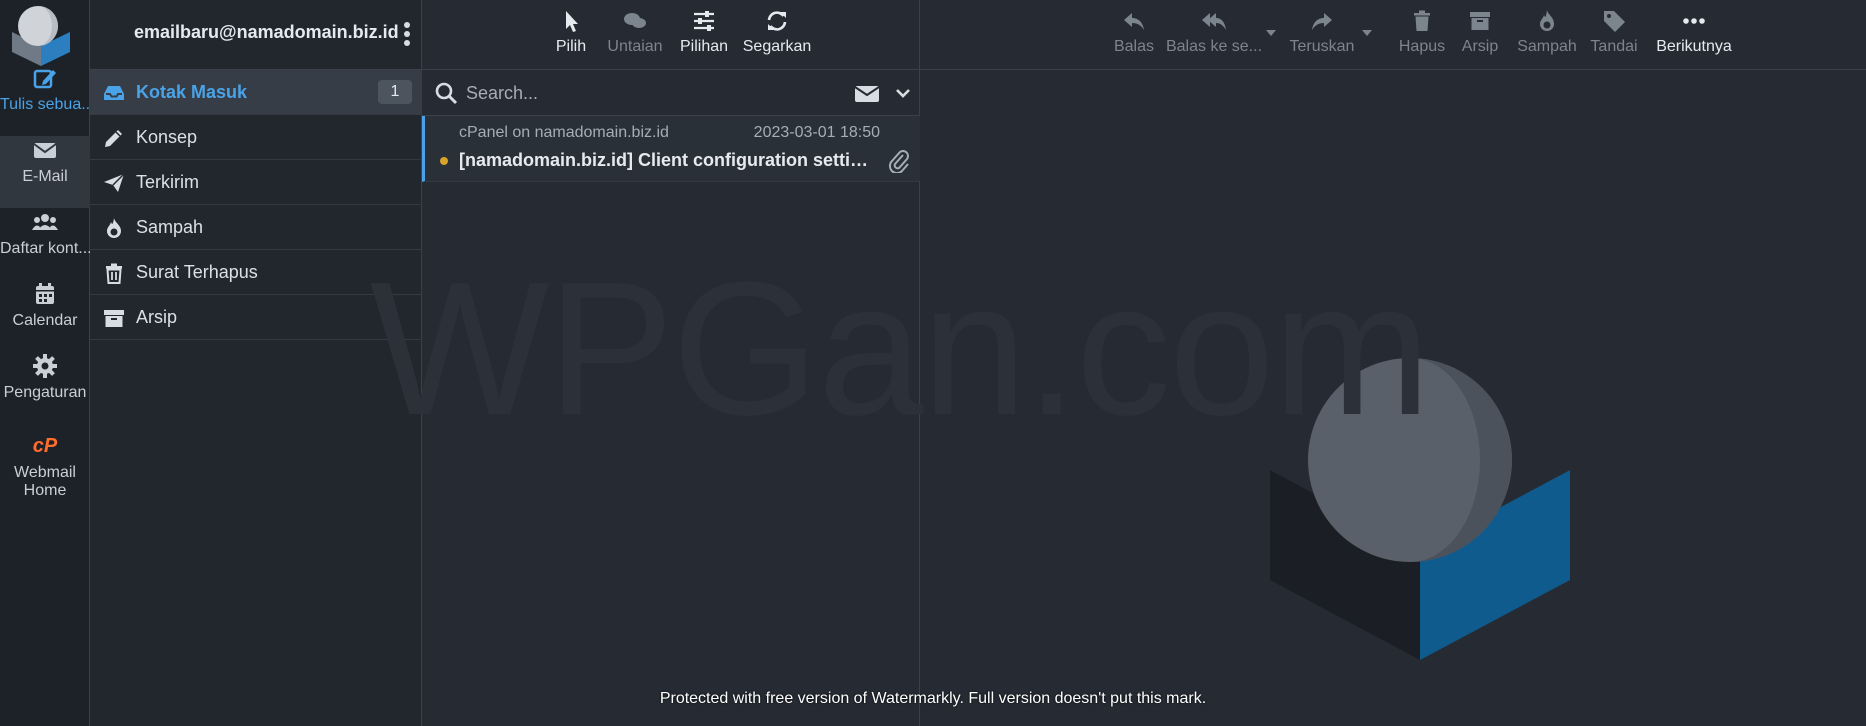 This screenshot has height=726, width=1866. Describe the element at coordinates (197, 272) in the screenshot. I see `folder-label: Surat Terhapus` at that location.